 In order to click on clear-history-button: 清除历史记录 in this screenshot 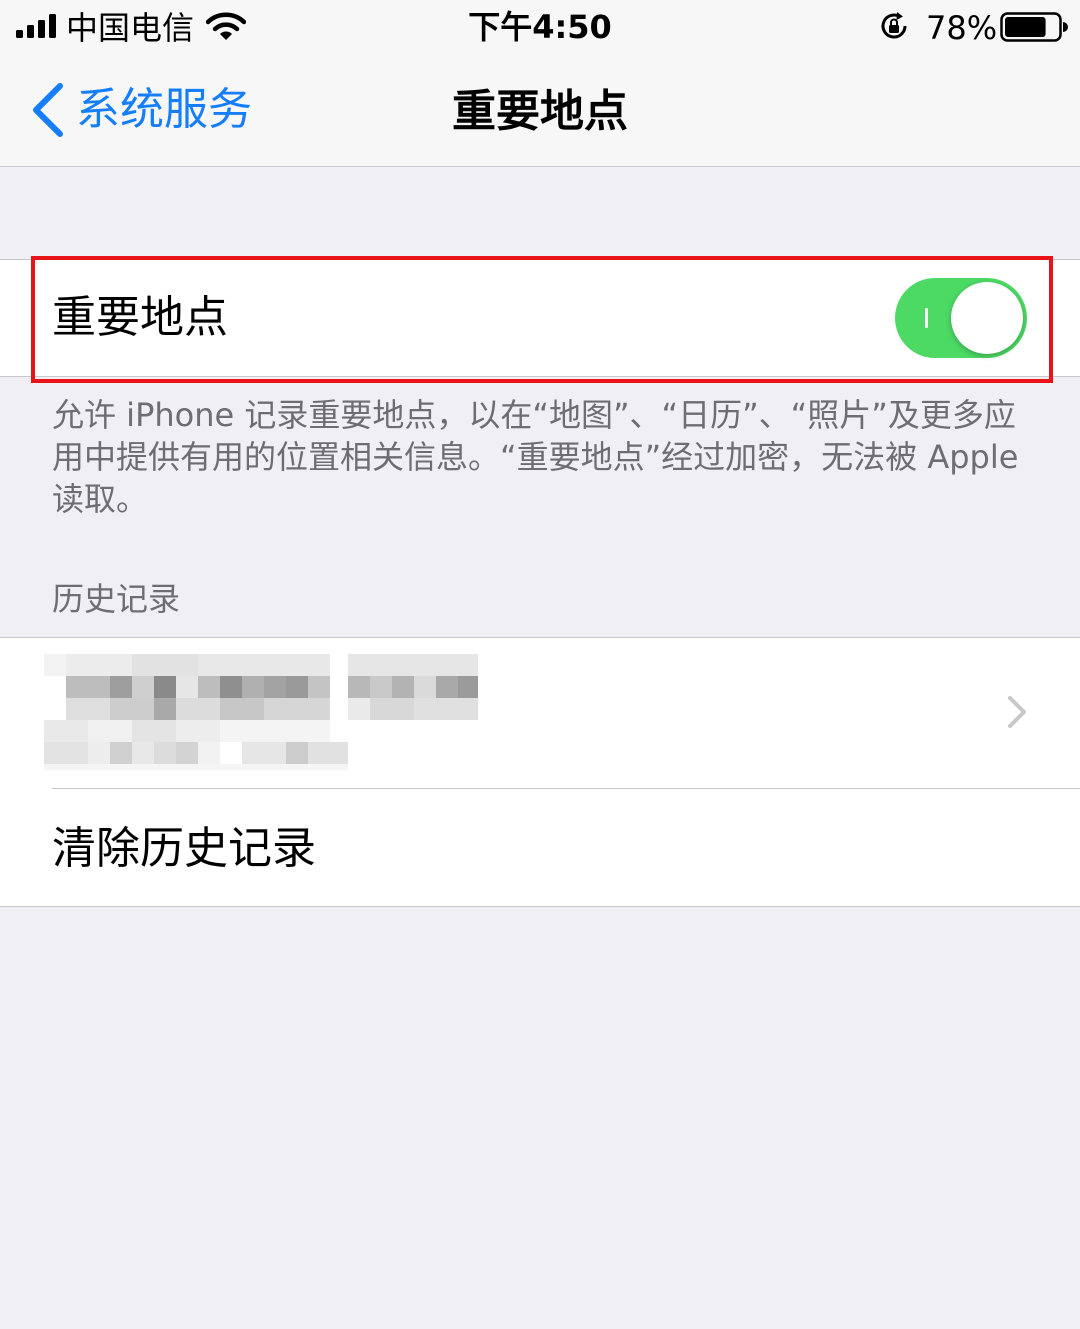, I will do `click(540, 847)`.